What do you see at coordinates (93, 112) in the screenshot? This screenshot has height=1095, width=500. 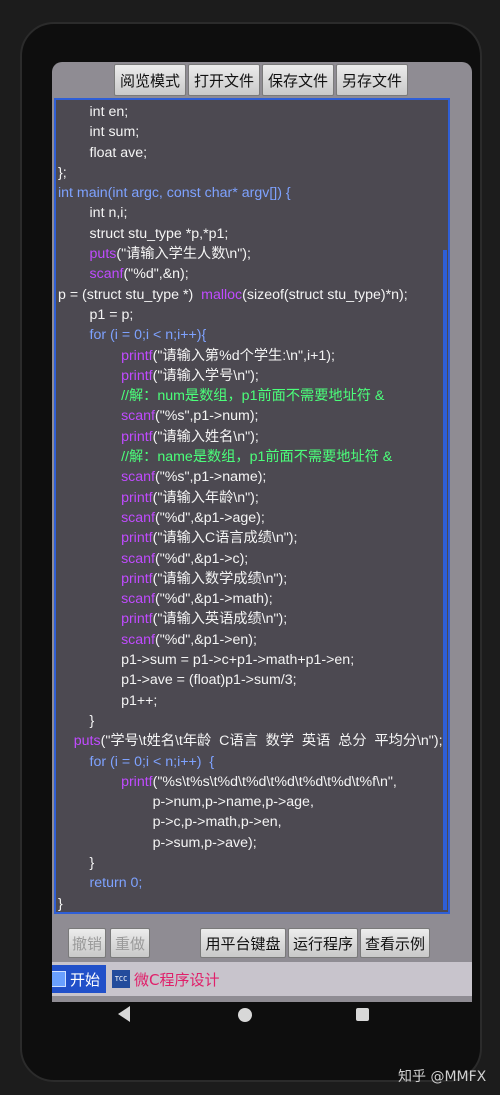 I see `code-line: int en;` at bounding box center [93, 112].